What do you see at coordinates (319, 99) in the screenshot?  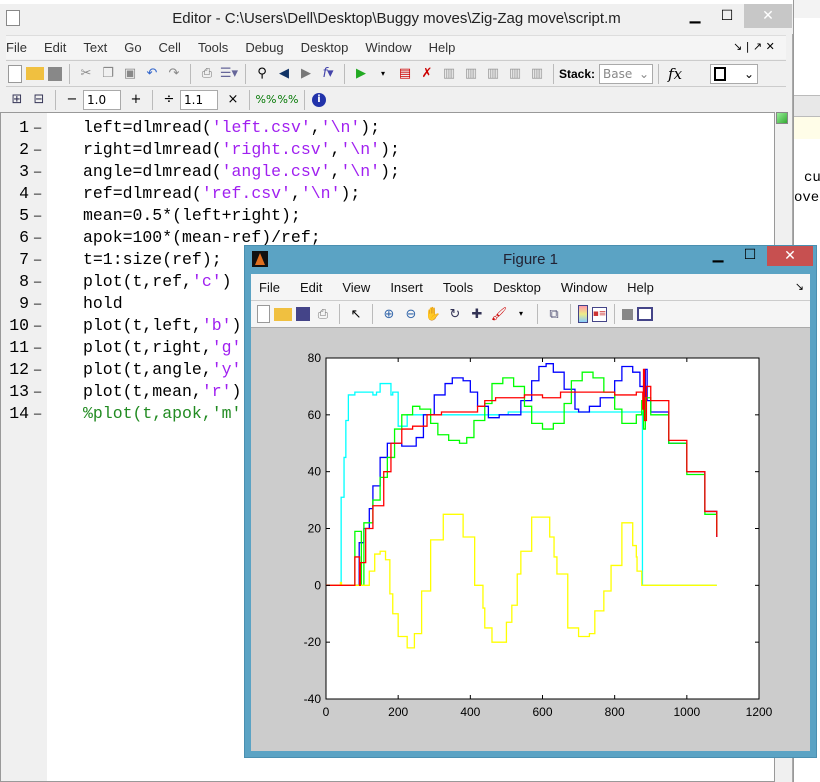 I see `info-icon: i` at bounding box center [319, 99].